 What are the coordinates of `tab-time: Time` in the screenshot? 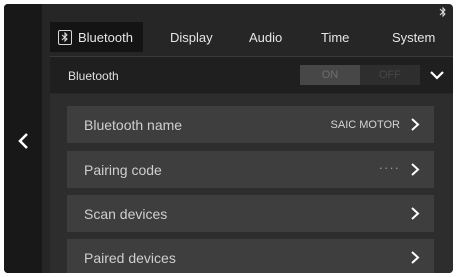 It's located at (335, 37).